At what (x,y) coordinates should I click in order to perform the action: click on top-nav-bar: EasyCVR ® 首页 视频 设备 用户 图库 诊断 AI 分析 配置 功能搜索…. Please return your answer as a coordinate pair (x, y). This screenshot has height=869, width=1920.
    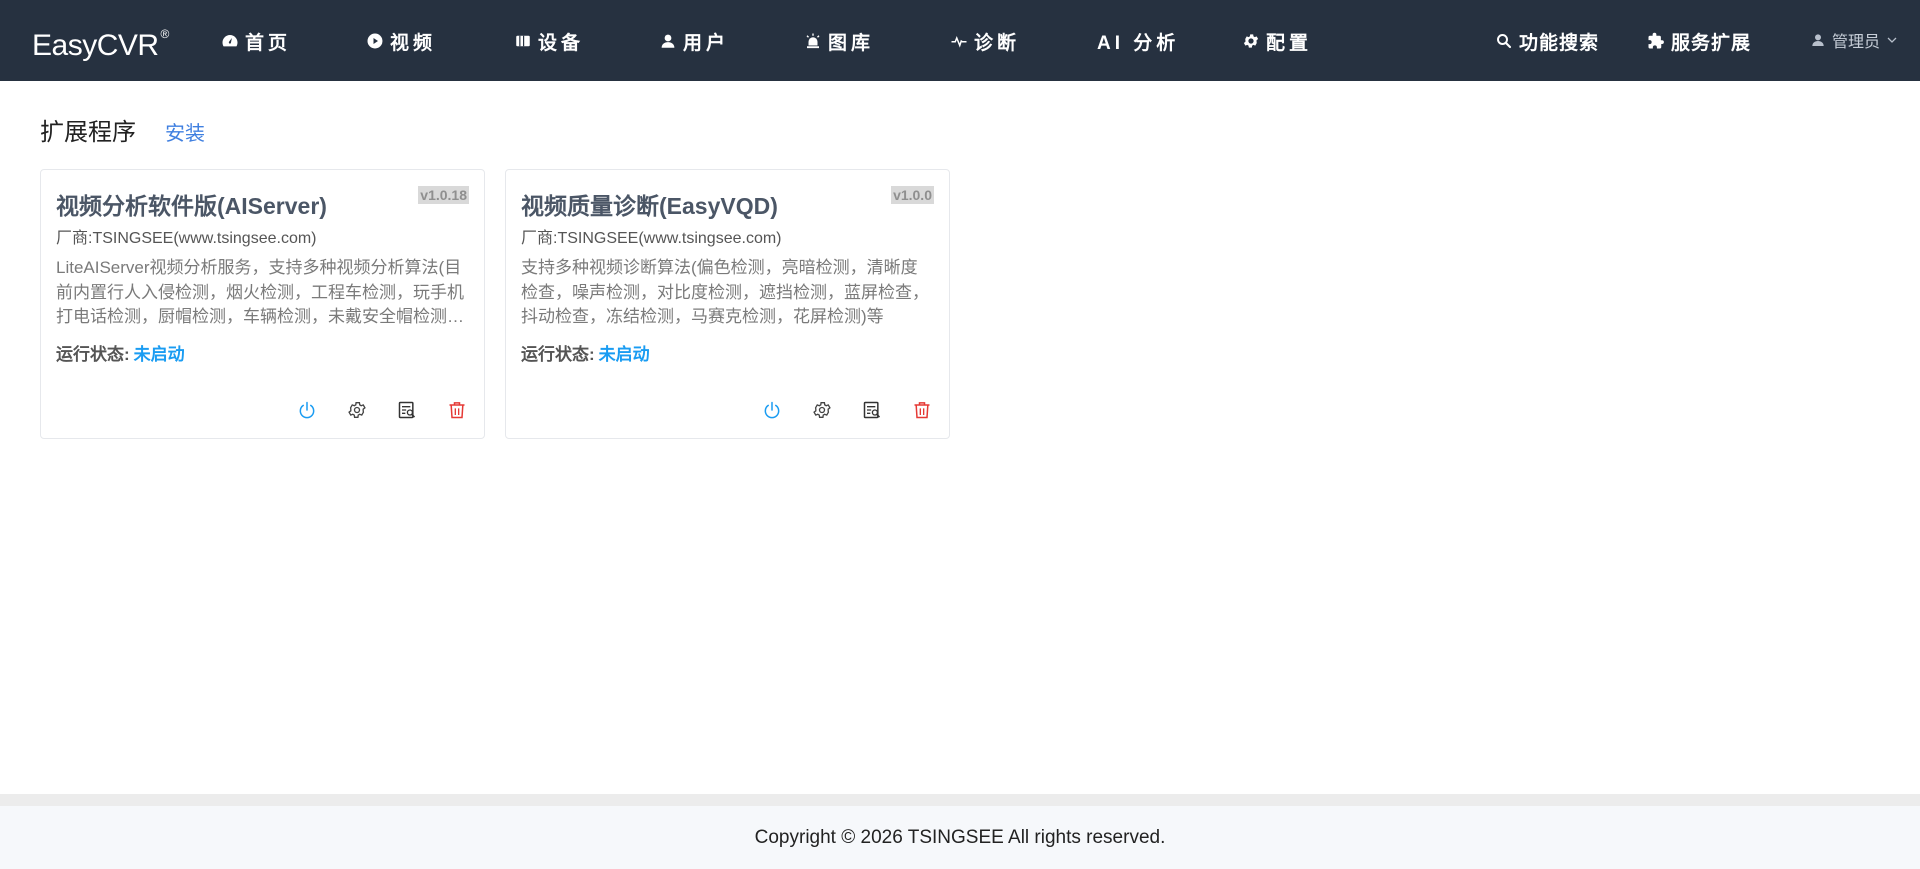
    Looking at the image, I should click on (960, 40).